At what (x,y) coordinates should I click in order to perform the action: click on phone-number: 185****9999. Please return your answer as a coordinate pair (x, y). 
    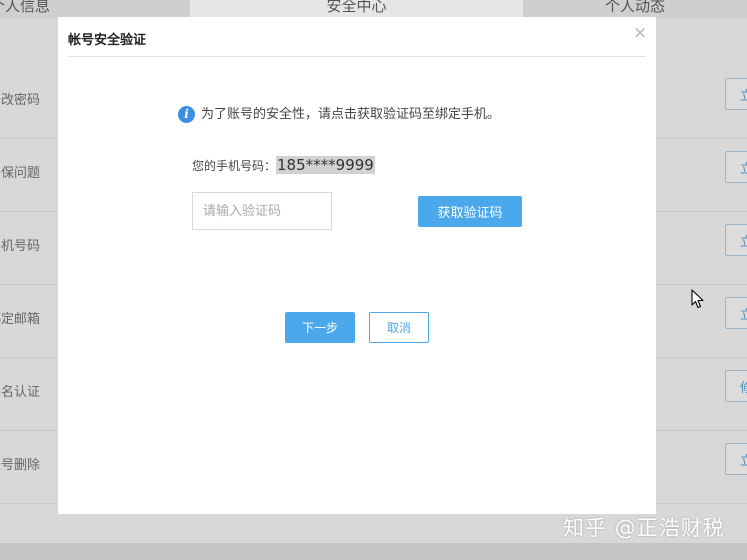
    Looking at the image, I should click on (325, 165).